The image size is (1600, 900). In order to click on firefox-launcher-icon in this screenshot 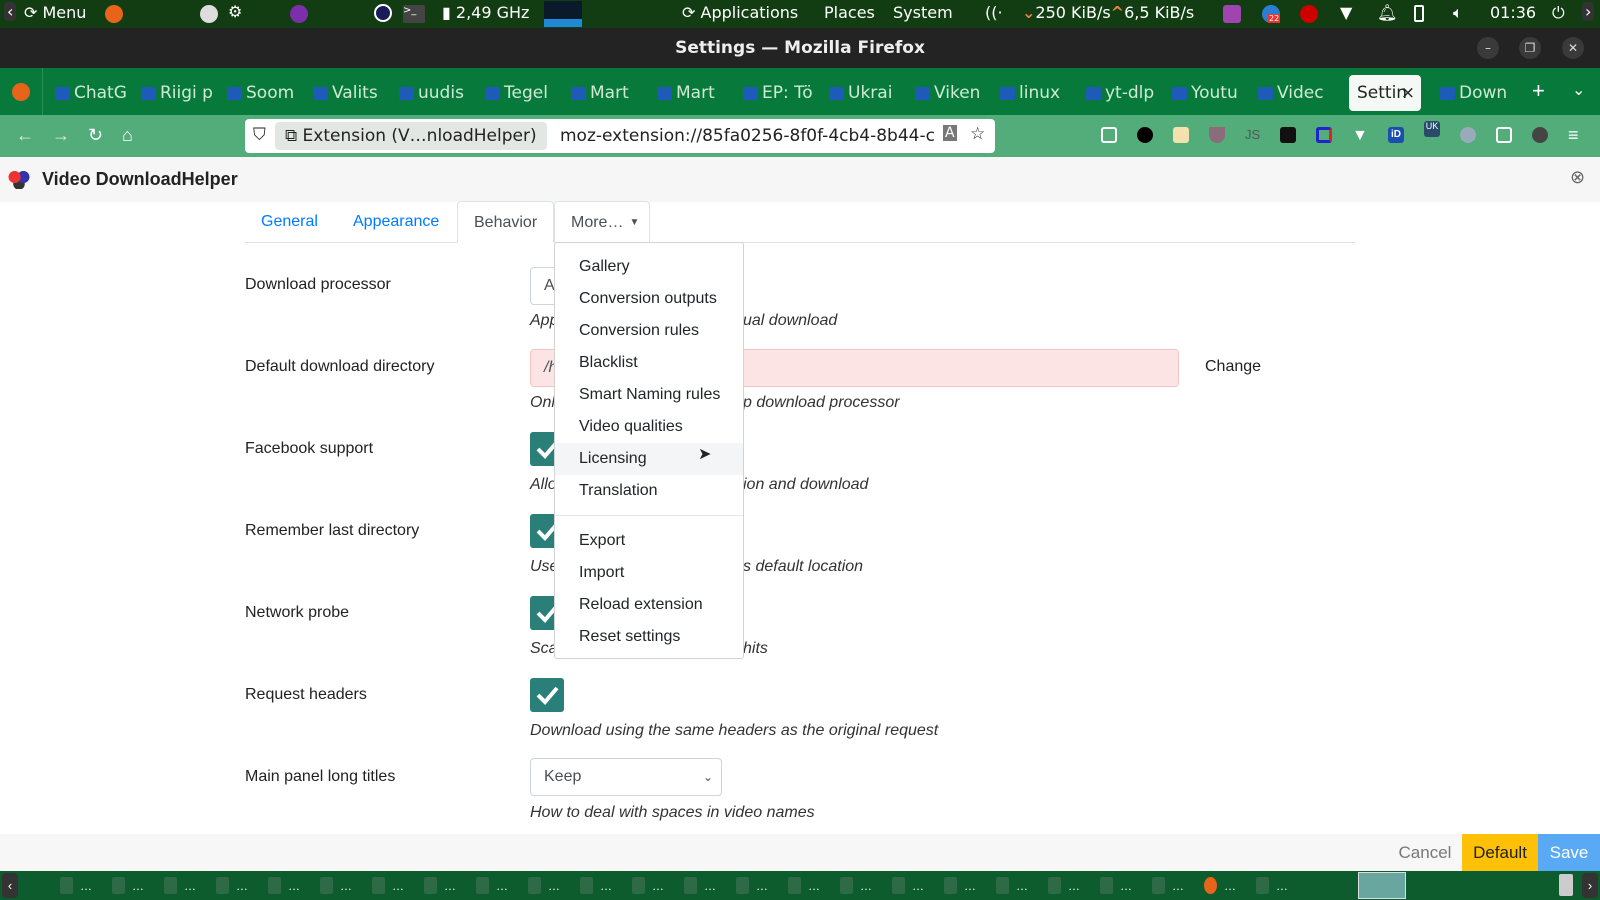, I will do `click(114, 14)`.